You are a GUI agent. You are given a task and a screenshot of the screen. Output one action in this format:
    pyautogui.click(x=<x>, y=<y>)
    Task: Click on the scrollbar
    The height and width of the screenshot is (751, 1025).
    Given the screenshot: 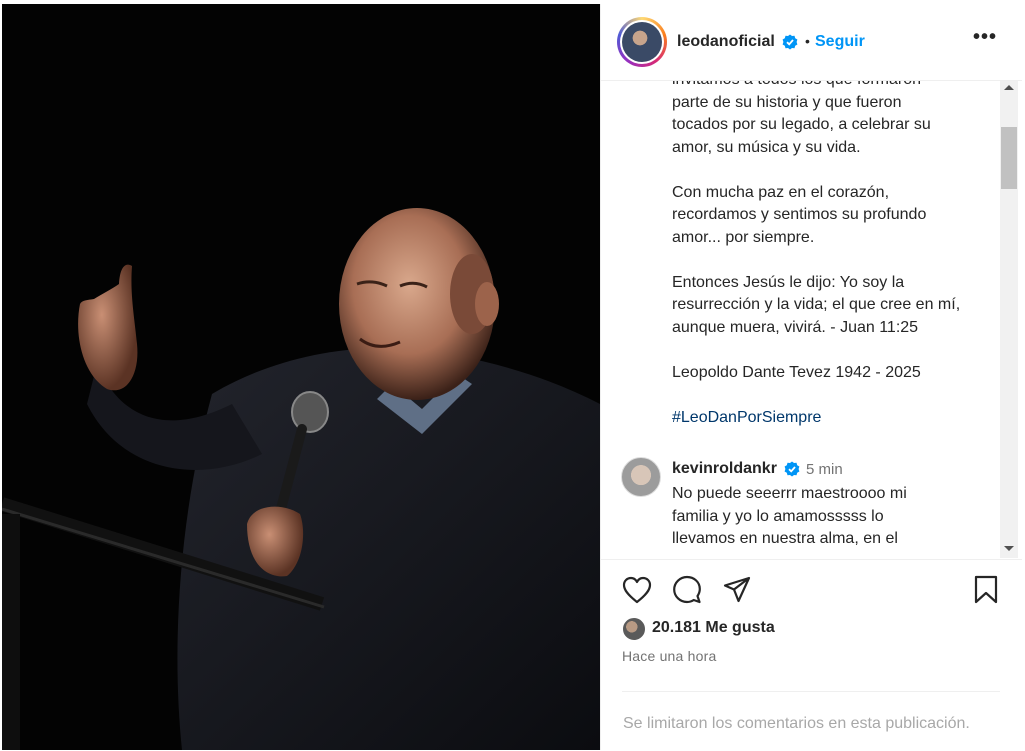 What is the action you would take?
    pyautogui.click(x=1009, y=319)
    